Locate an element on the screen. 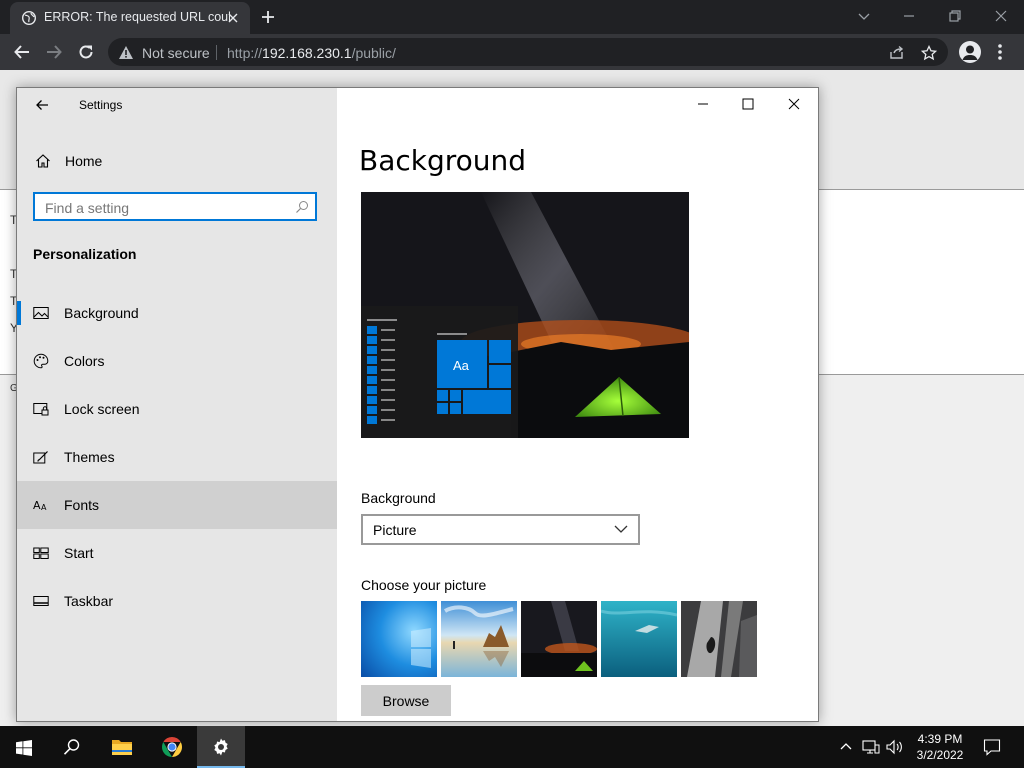  lock-screen-icon is located at coordinates (41, 409).